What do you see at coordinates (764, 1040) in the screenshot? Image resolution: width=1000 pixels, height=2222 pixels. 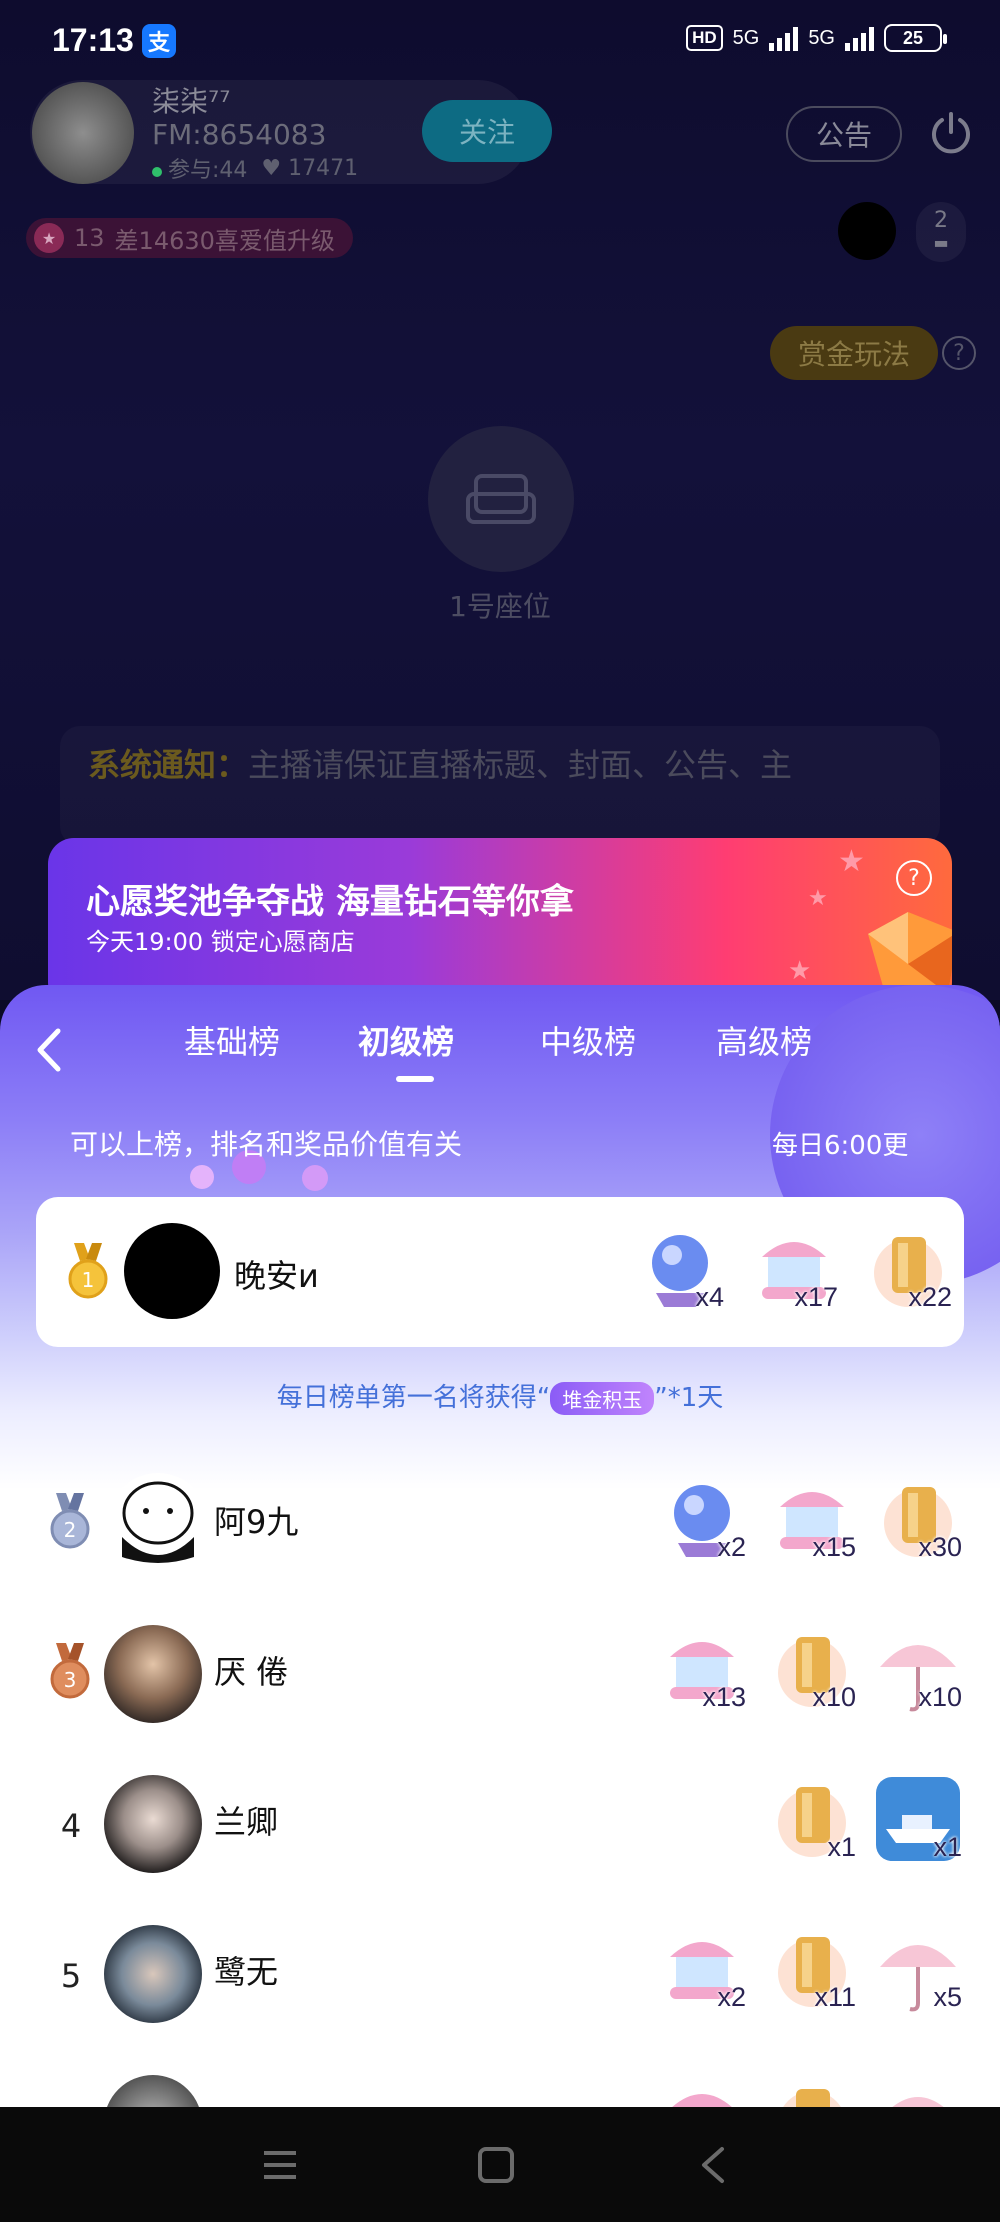 I see `tab-senior: 高级榜` at bounding box center [764, 1040].